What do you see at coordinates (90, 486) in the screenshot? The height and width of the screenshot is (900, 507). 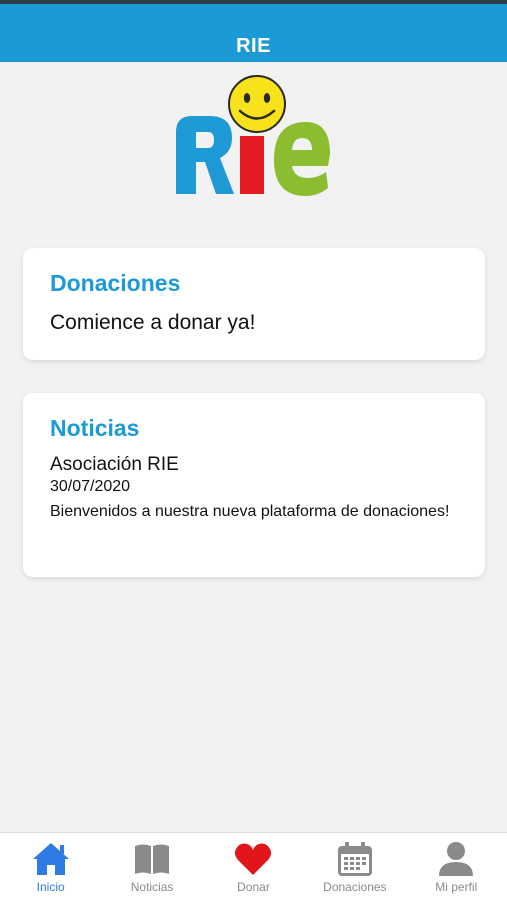 I see `news-date: 30/07/2020` at bounding box center [90, 486].